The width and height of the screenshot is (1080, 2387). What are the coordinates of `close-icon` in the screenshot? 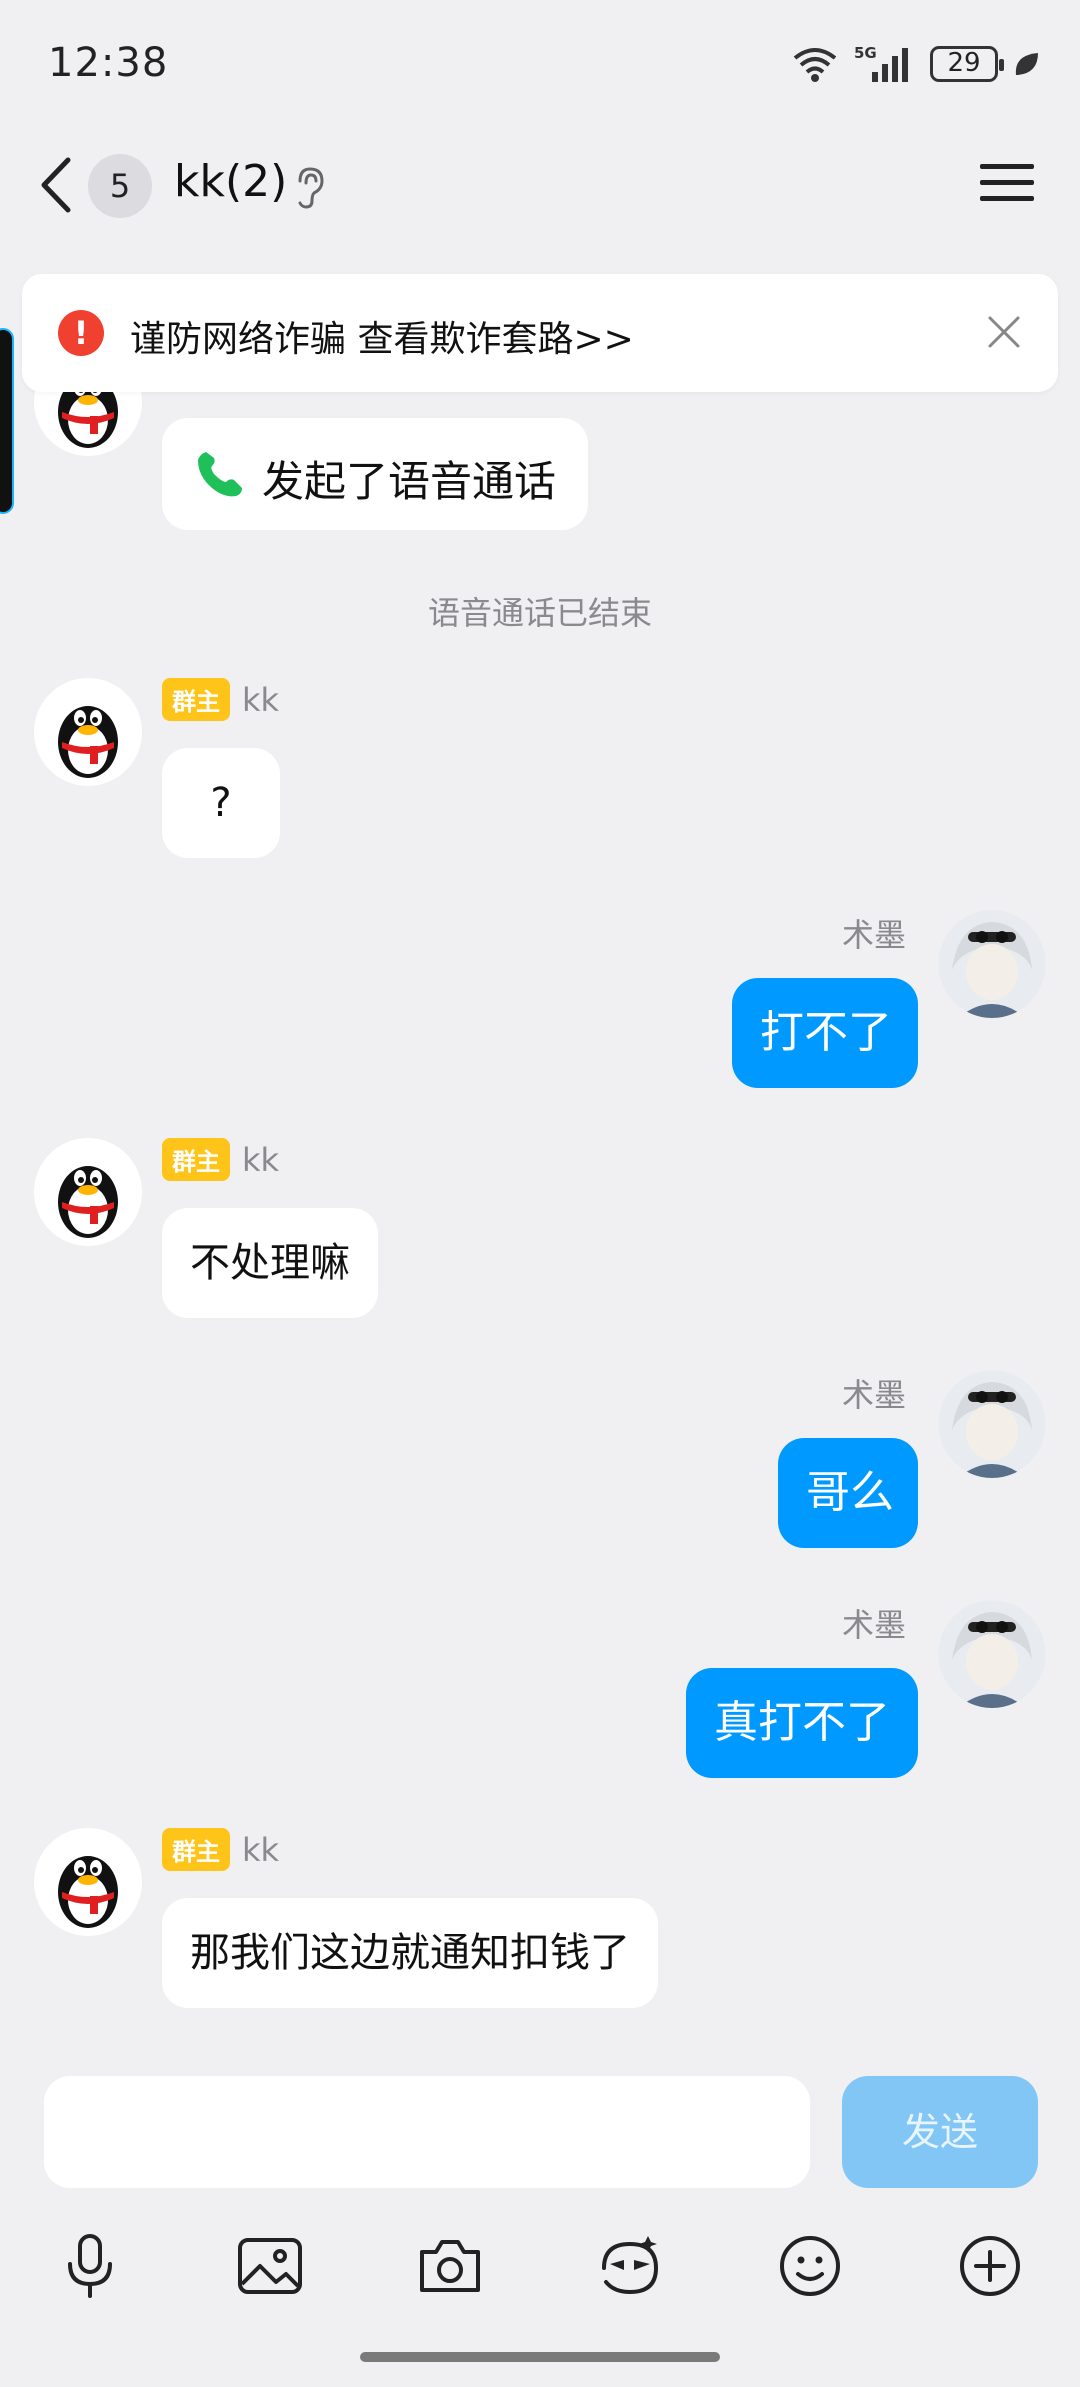 It's located at (1004, 332).